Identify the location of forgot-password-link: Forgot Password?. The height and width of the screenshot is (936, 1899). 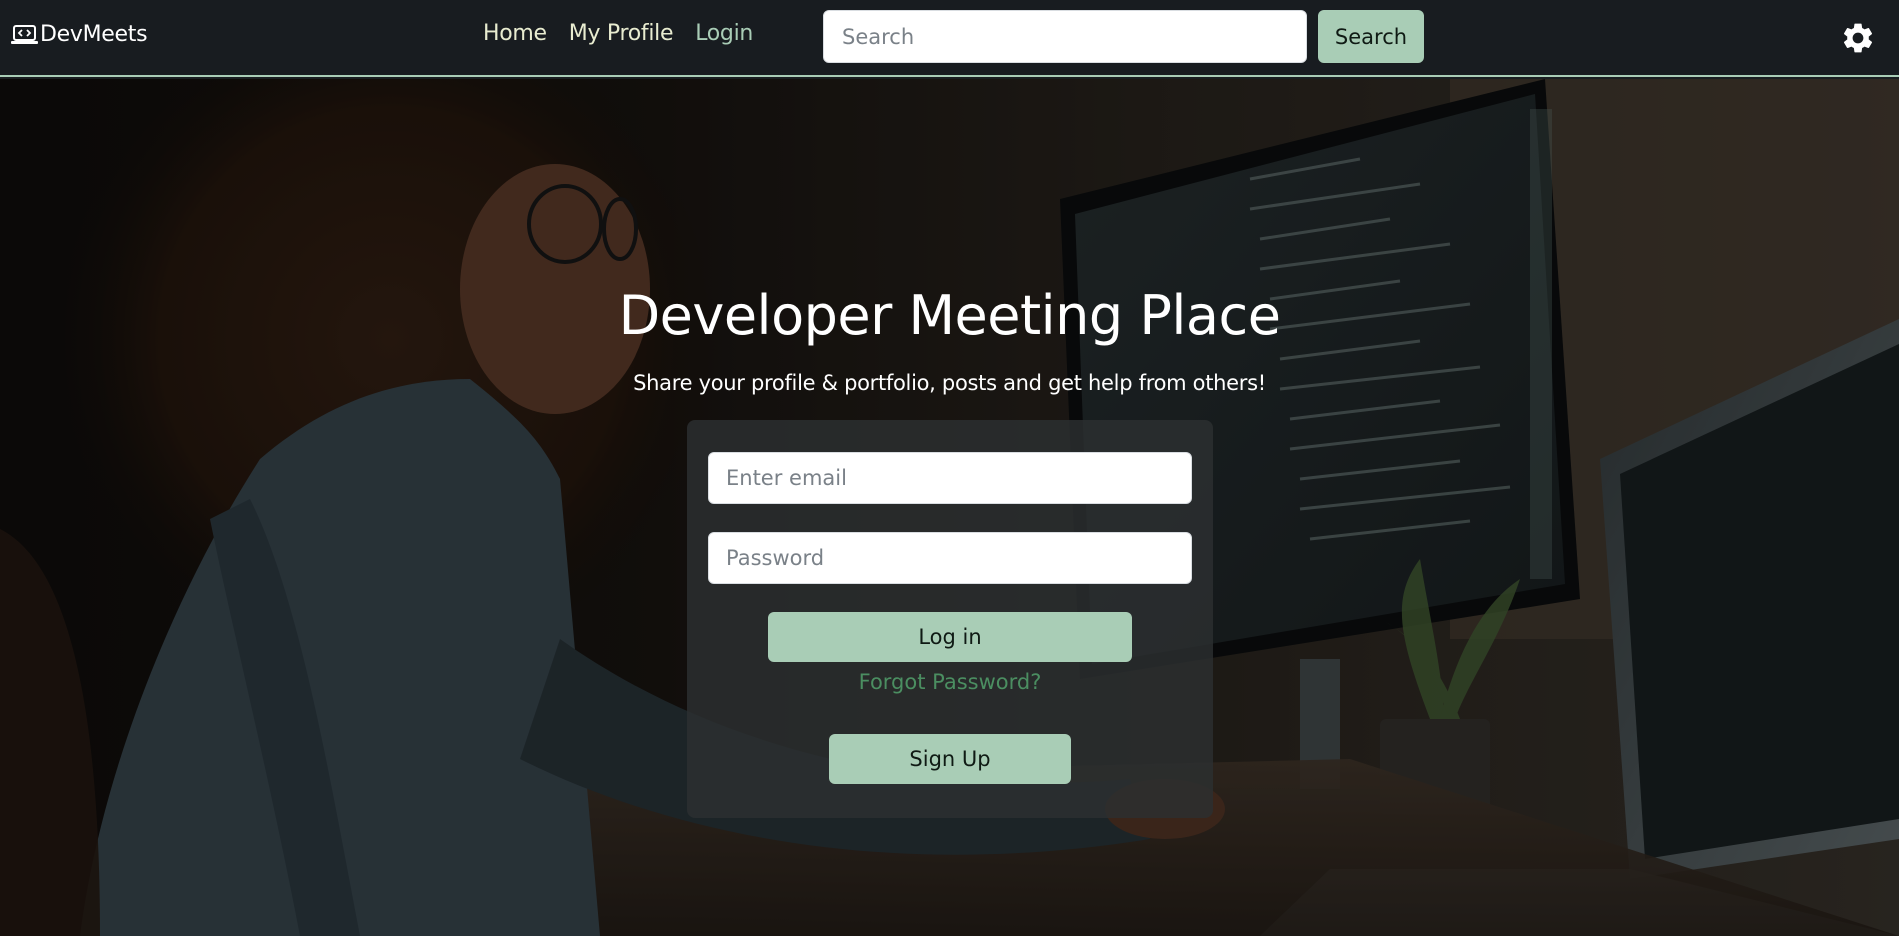
(950, 682).